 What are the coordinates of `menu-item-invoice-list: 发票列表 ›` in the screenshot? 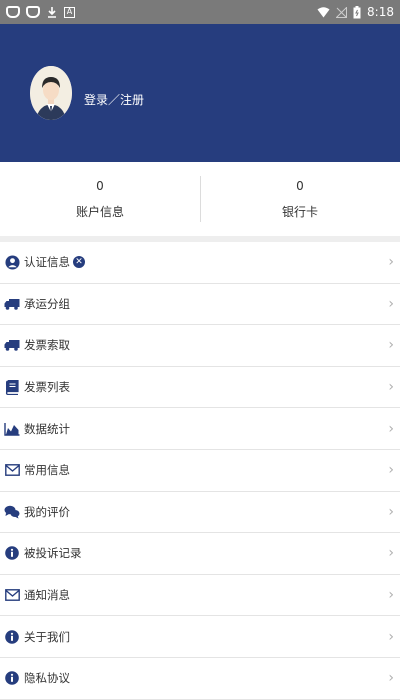 It's located at (200, 388).